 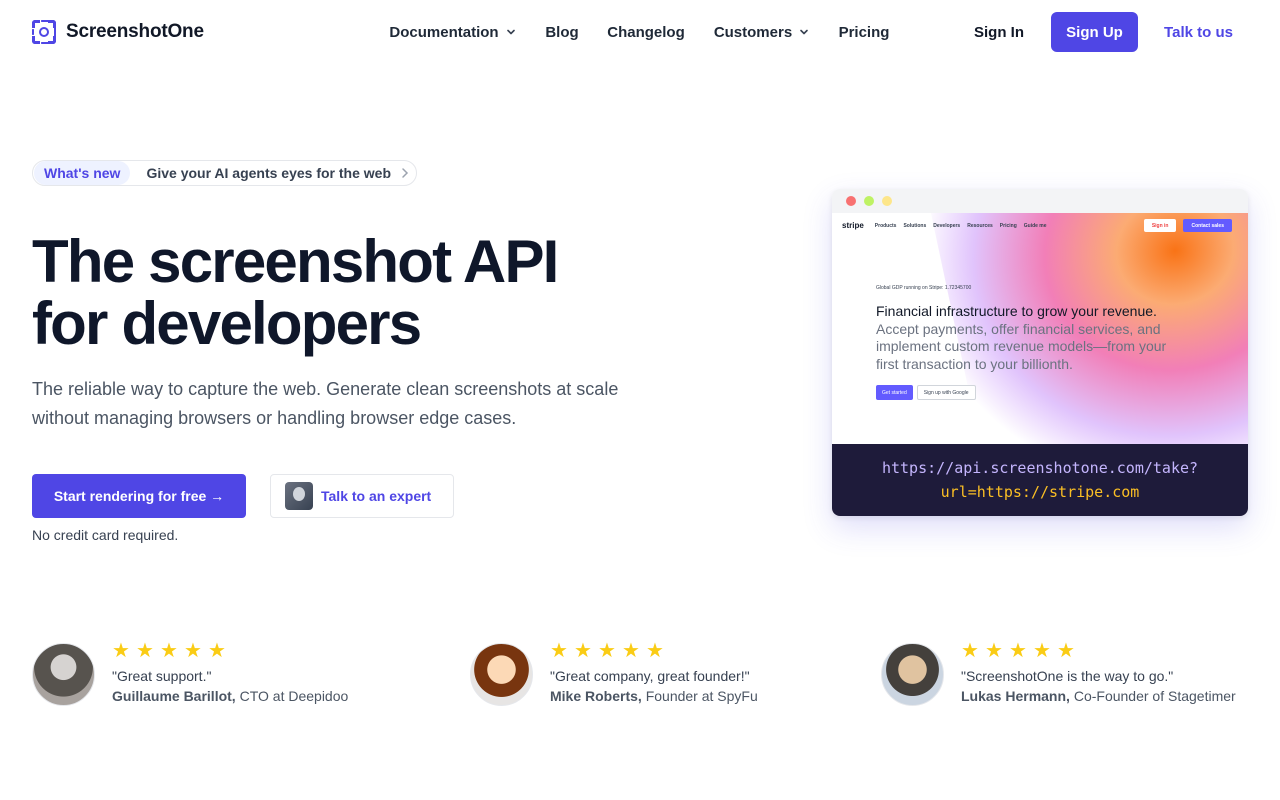 What do you see at coordinates (376, 496) in the screenshot?
I see `talk-to-expert-label: Talk to an expert` at bounding box center [376, 496].